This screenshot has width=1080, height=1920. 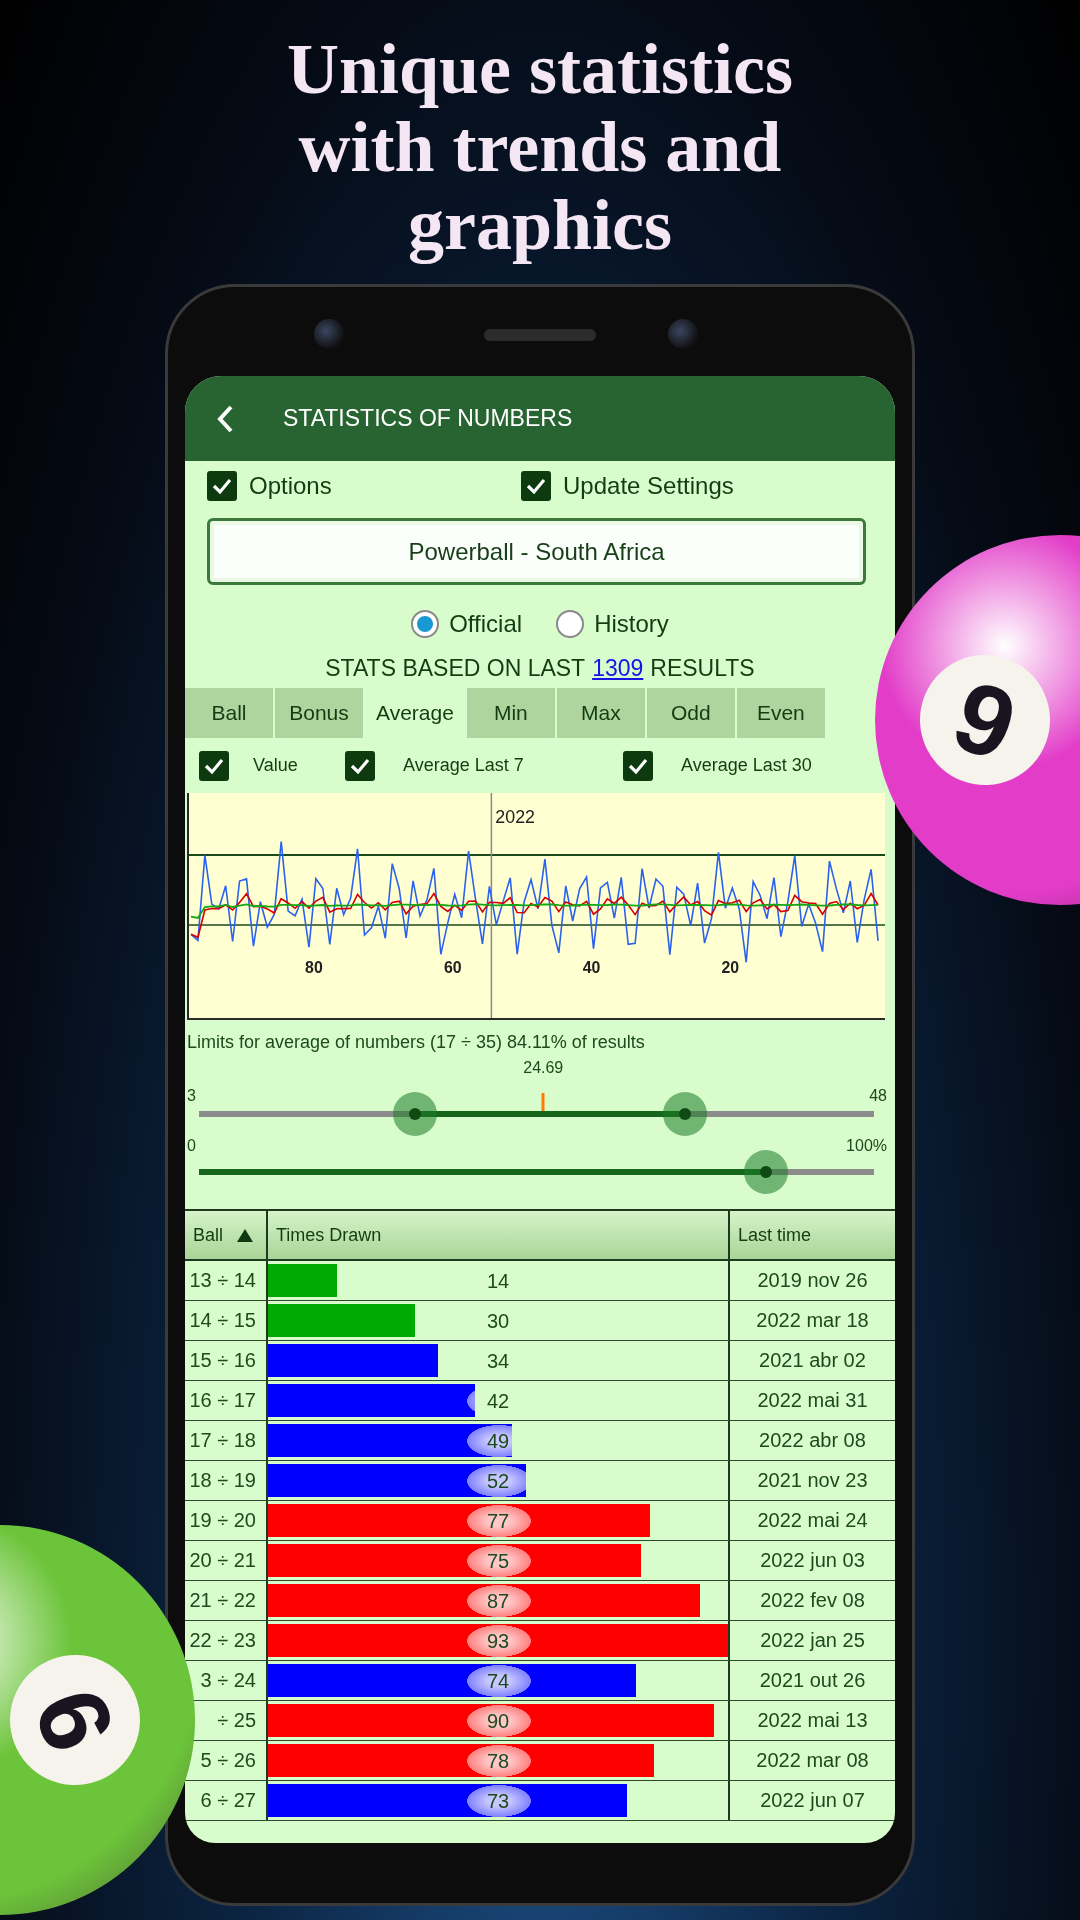 What do you see at coordinates (878, 1096) in the screenshot?
I see `slider-max-label: 48` at bounding box center [878, 1096].